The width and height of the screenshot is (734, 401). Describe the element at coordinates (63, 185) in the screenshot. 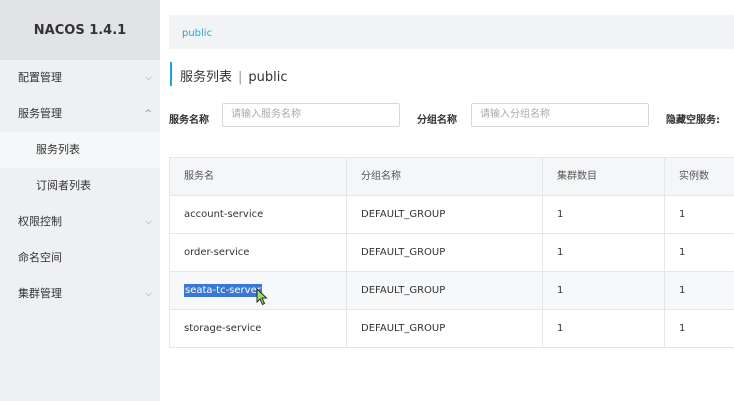

I see `sidebar-item-label: 订阅者列表` at that location.